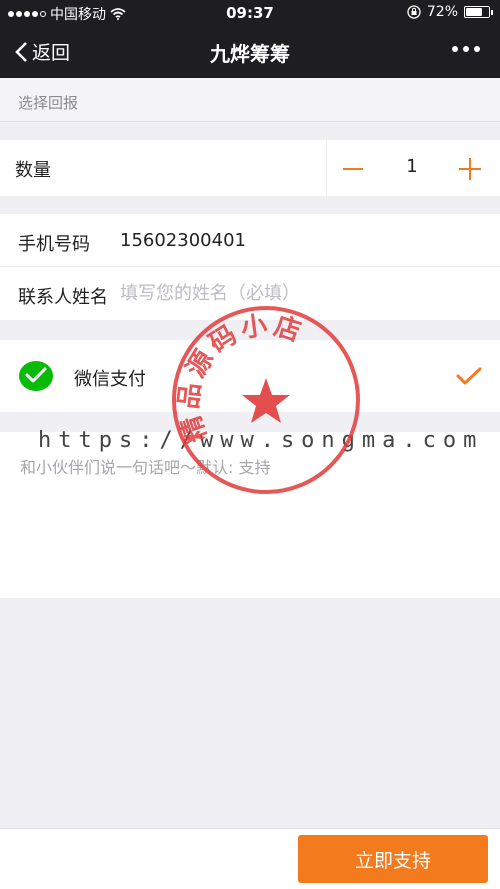  I want to click on wechat-pay-icon, so click(36, 376).